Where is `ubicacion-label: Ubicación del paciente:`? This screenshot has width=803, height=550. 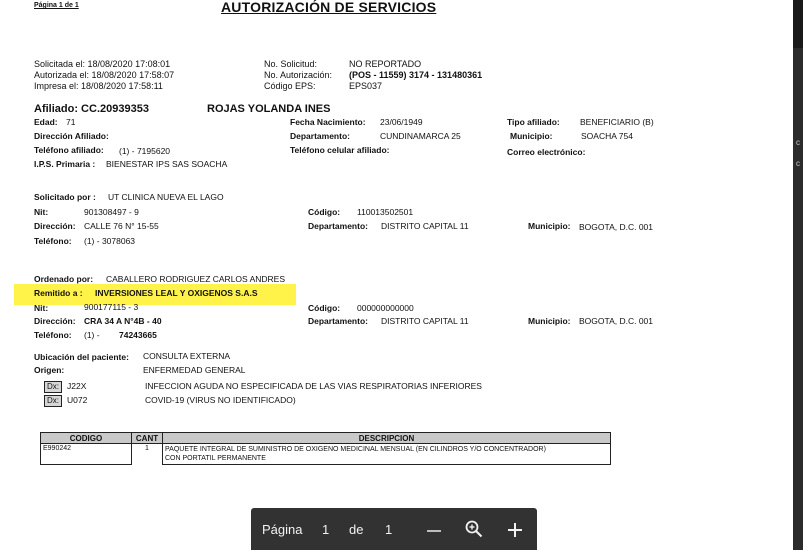
ubicacion-label: Ubicación del paciente: is located at coordinates (81, 357).